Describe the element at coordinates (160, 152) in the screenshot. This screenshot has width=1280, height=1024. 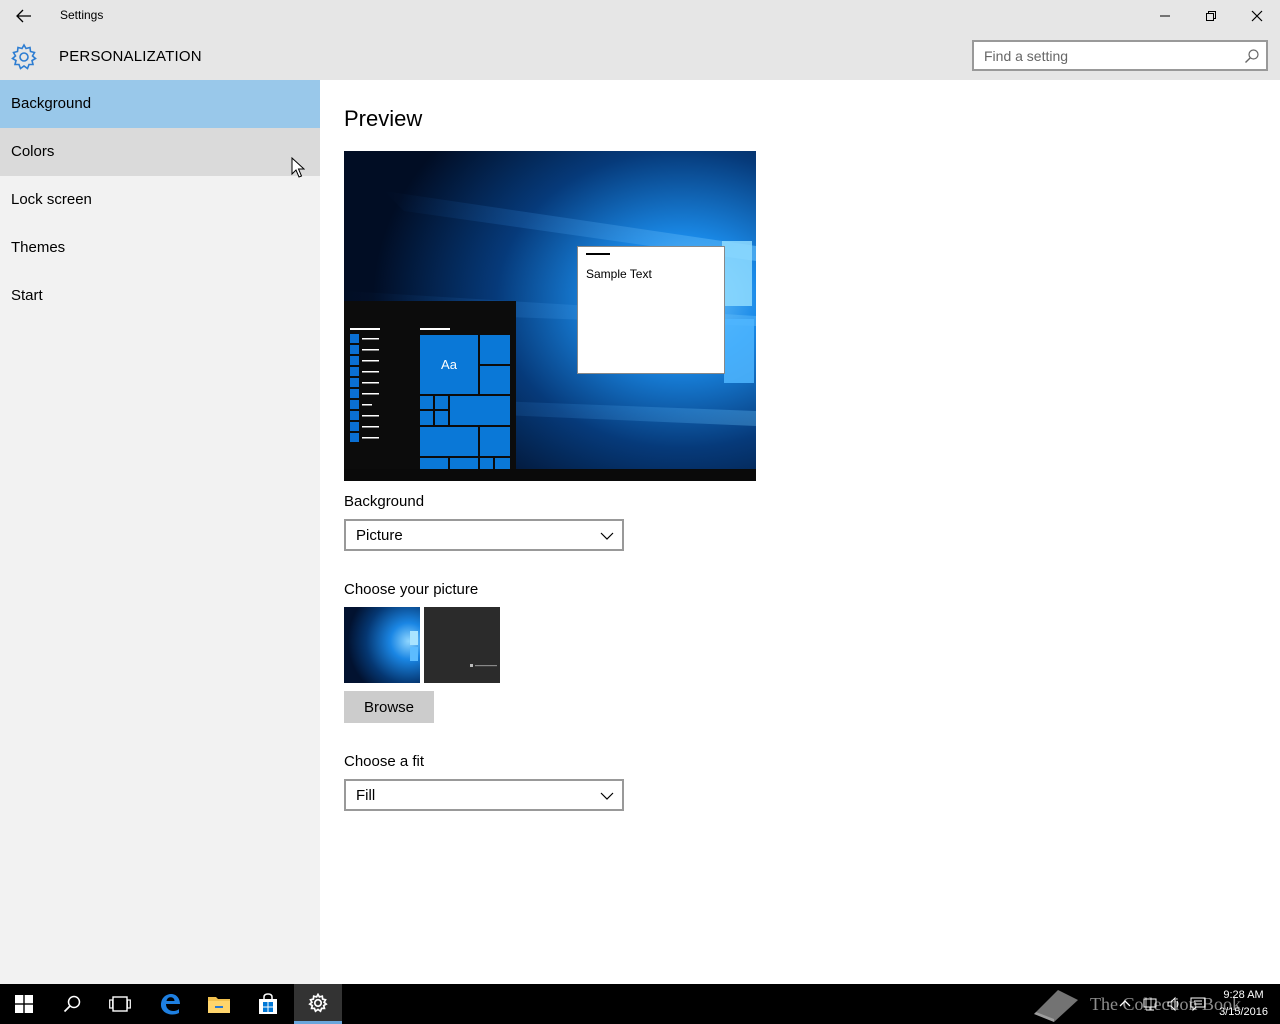
I see `sidebar-item-colors: Colors` at that location.